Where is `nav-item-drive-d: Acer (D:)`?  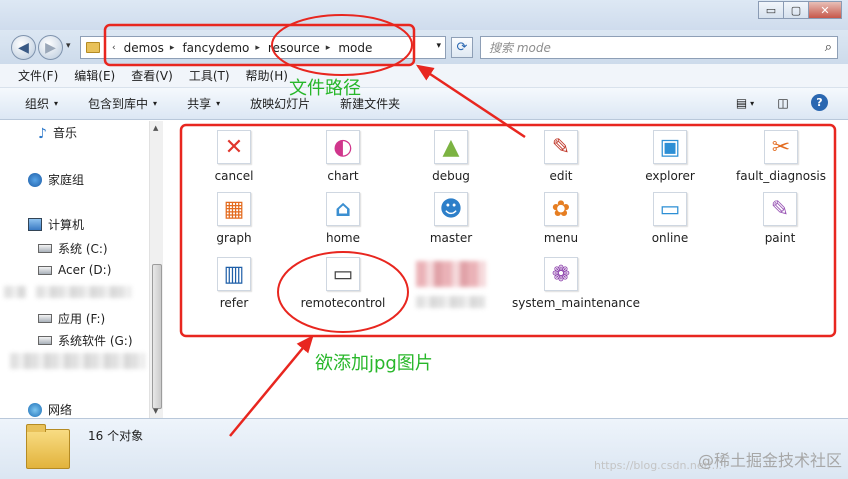
nav-item-drive-d: Acer (D:) is located at coordinates (74, 270).